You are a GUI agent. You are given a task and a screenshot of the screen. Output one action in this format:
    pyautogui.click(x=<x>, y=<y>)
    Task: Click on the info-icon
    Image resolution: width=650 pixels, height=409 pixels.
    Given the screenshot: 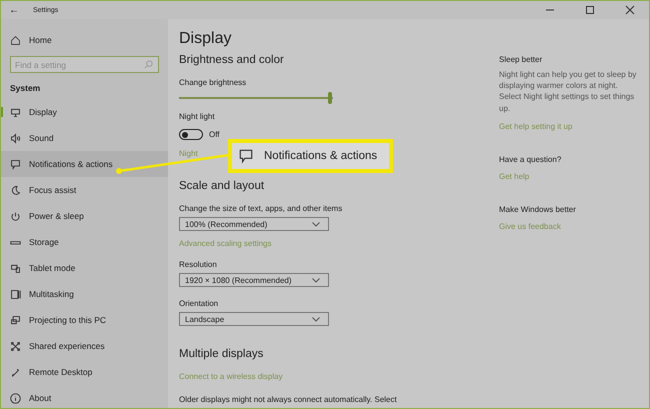 What is the action you would take?
    pyautogui.click(x=15, y=398)
    